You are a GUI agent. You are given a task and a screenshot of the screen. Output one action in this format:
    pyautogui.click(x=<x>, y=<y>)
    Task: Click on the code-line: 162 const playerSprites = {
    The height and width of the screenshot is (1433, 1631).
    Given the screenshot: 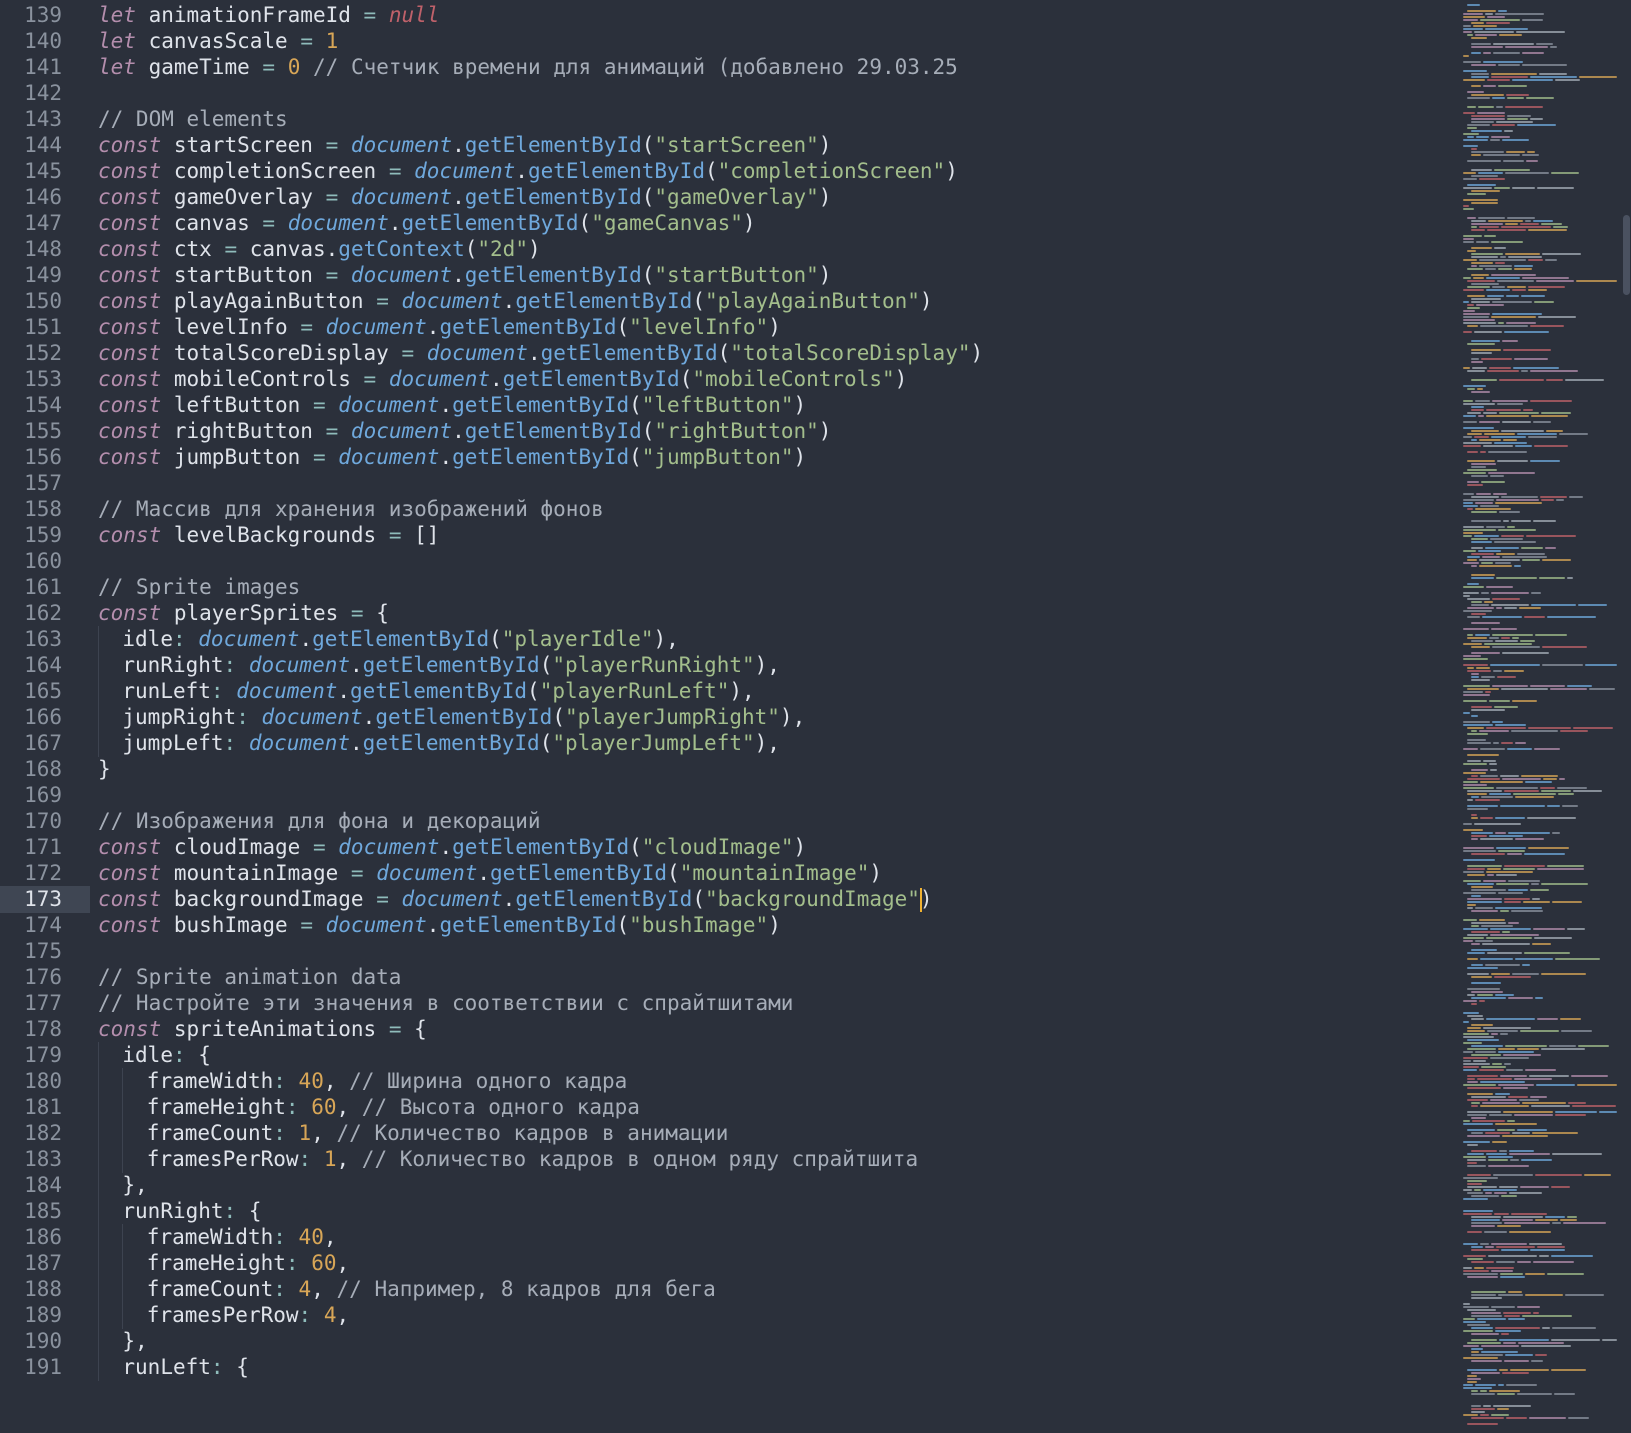 What is the action you would take?
    pyautogui.click(x=730, y=613)
    